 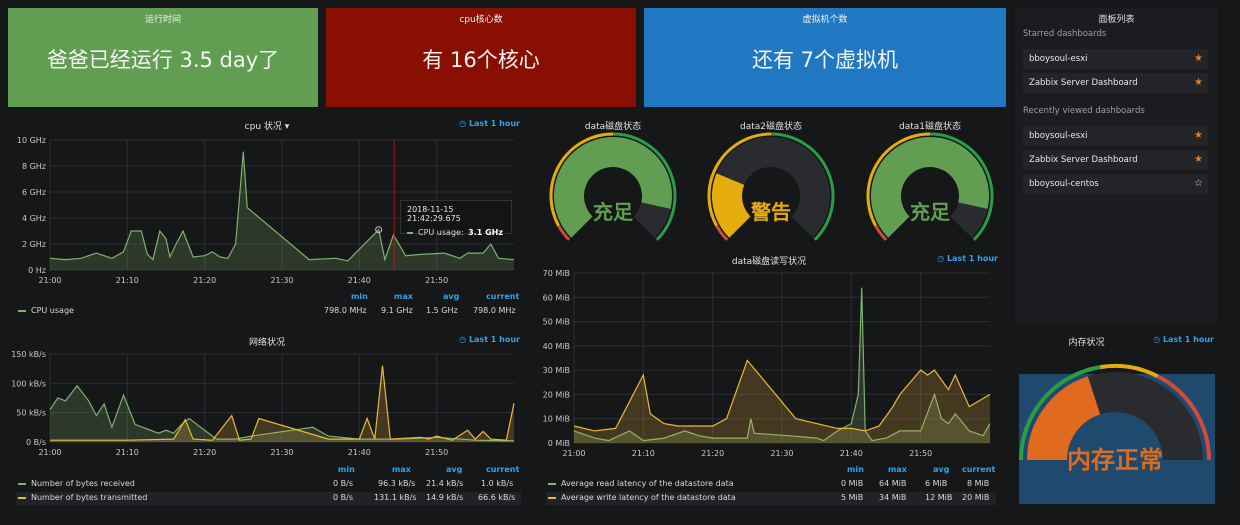 What do you see at coordinates (162, 20) in the screenshot?
I see `stat-title: 运行时间` at bounding box center [162, 20].